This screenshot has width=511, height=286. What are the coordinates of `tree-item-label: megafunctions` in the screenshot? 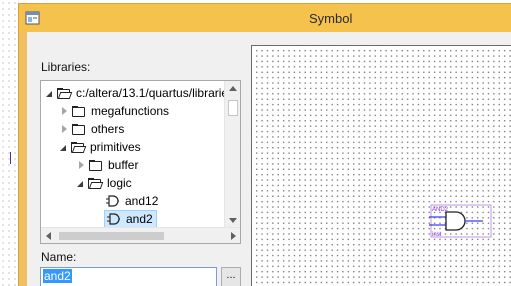 It's located at (130, 111).